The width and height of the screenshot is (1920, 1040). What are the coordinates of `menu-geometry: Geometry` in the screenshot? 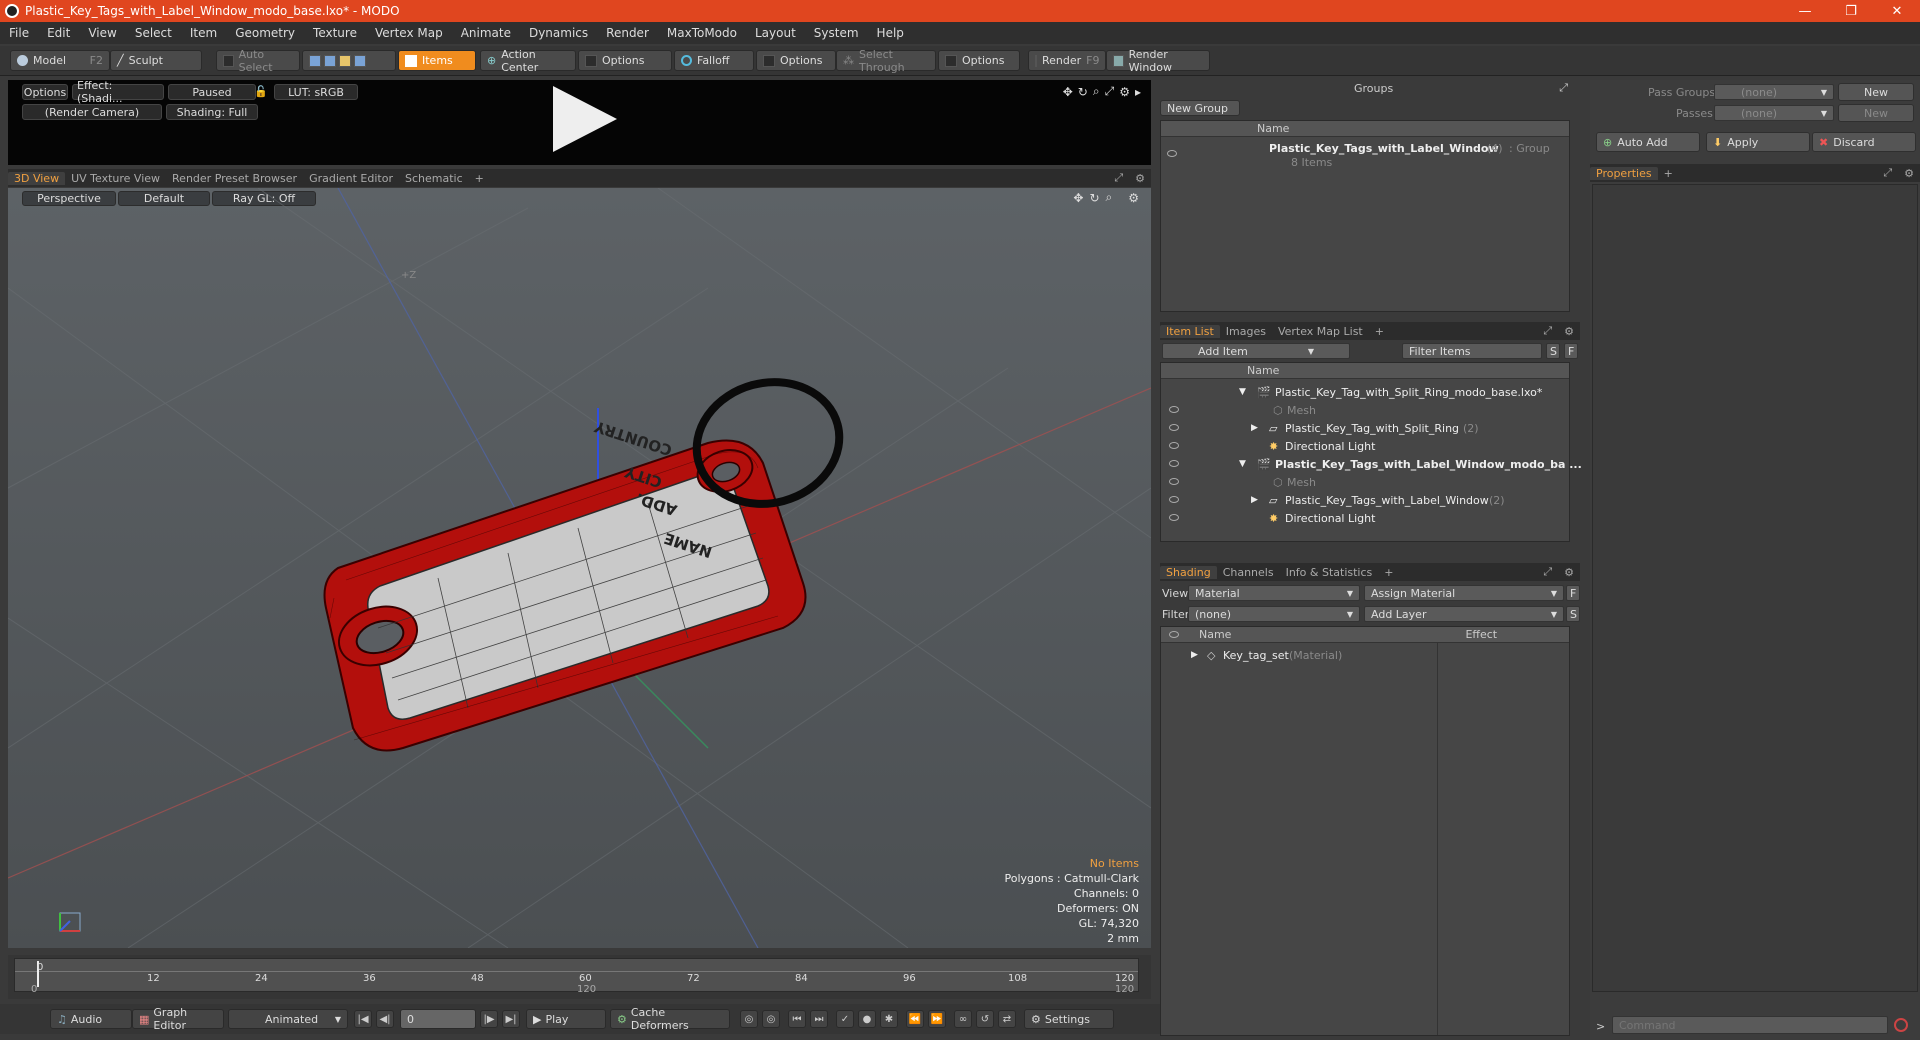 It's located at (265, 33).